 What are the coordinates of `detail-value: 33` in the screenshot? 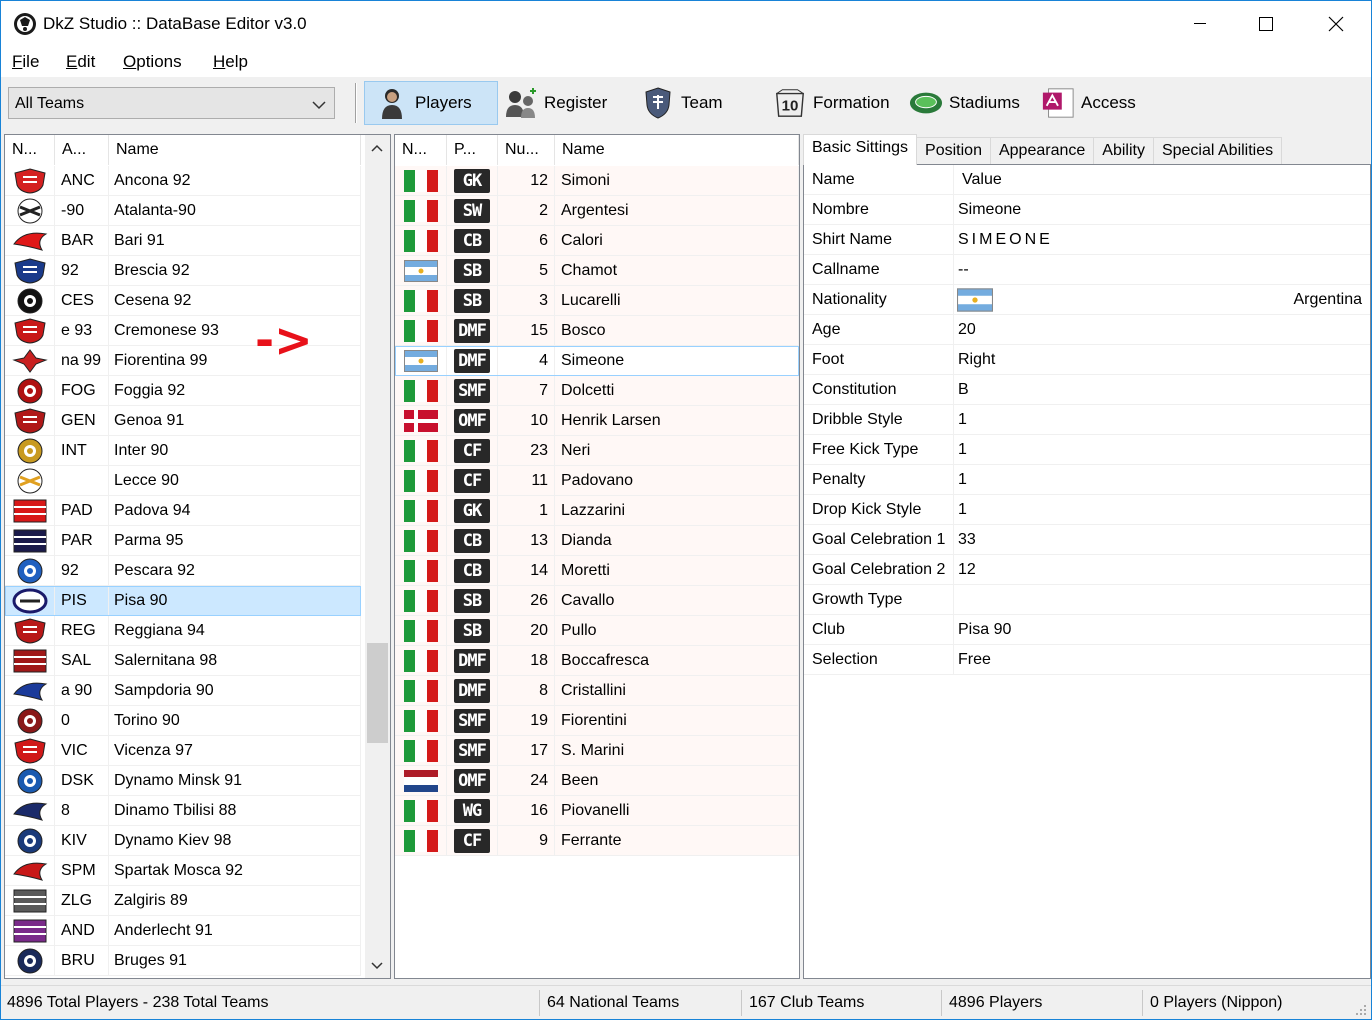 It's located at (1162, 539).